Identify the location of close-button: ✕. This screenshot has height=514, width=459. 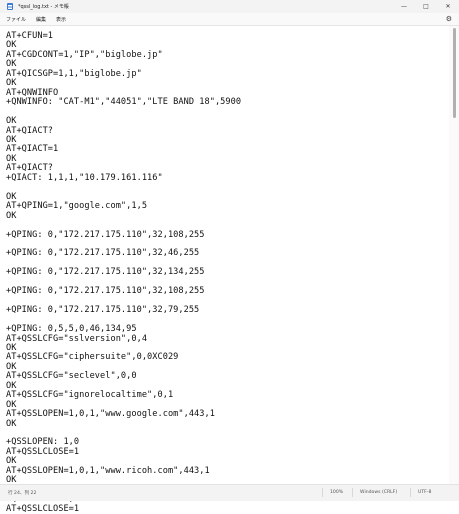
(448, 6).